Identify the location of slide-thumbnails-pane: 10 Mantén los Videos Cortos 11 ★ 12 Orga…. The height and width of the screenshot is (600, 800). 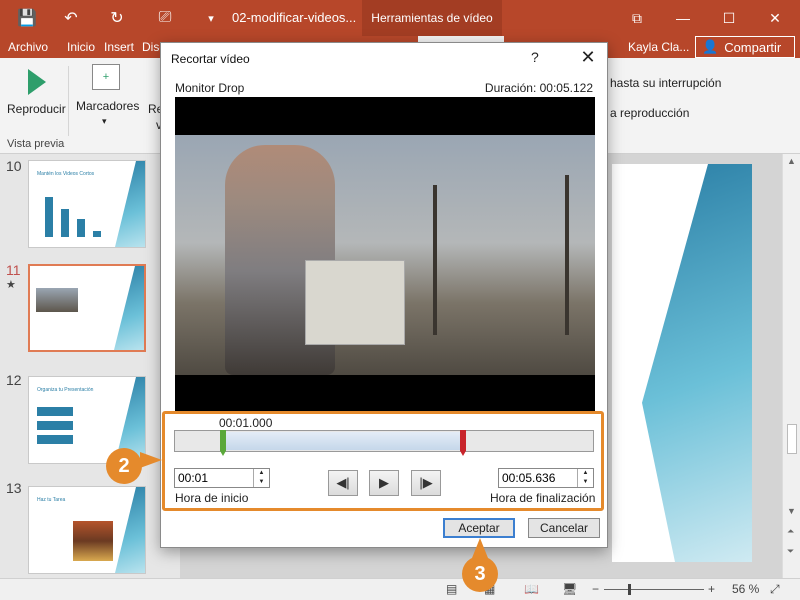
(80, 366).